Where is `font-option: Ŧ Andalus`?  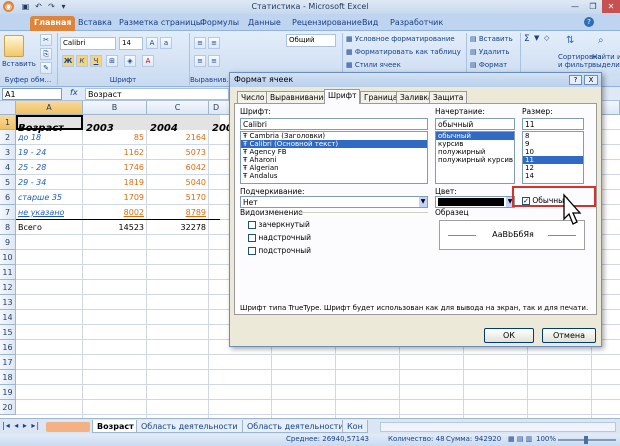 font-option: Ŧ Andalus is located at coordinates (334, 176).